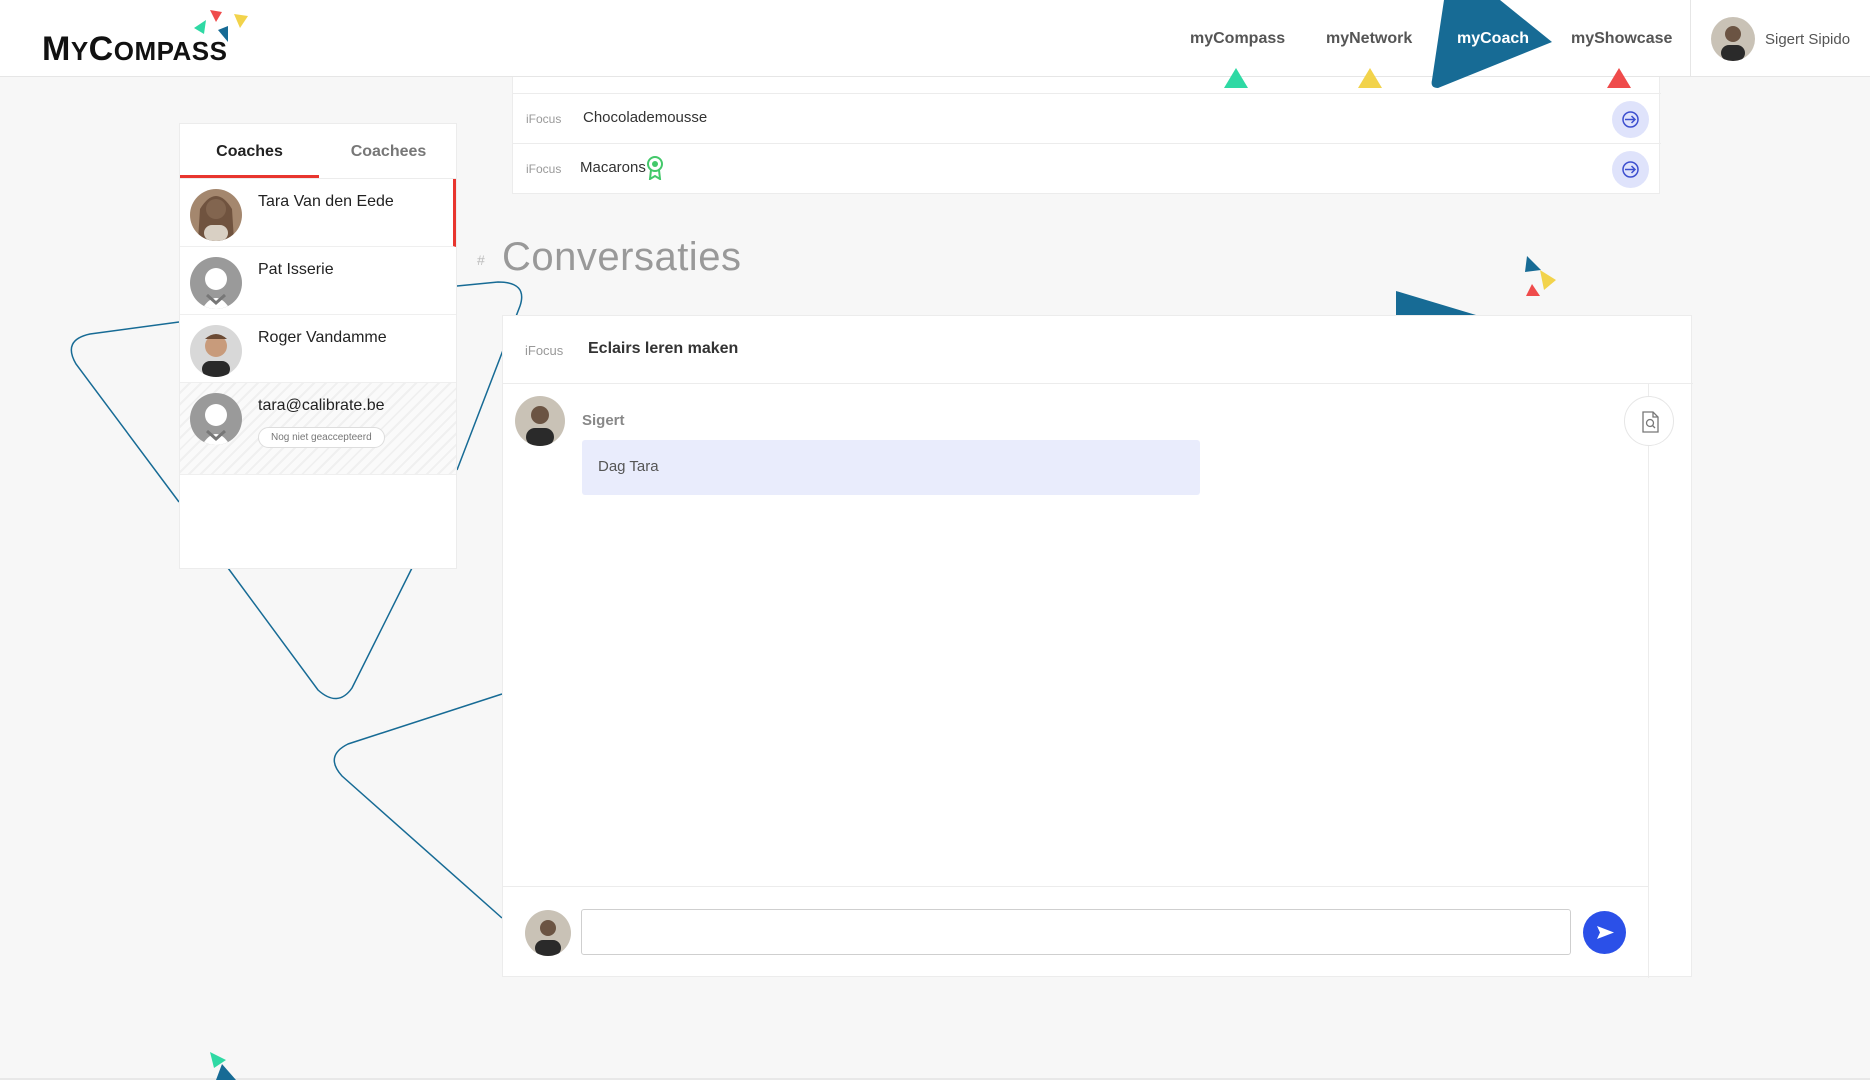  What do you see at coordinates (221, 26) in the screenshot?
I see `logo-triangles-icon` at bounding box center [221, 26].